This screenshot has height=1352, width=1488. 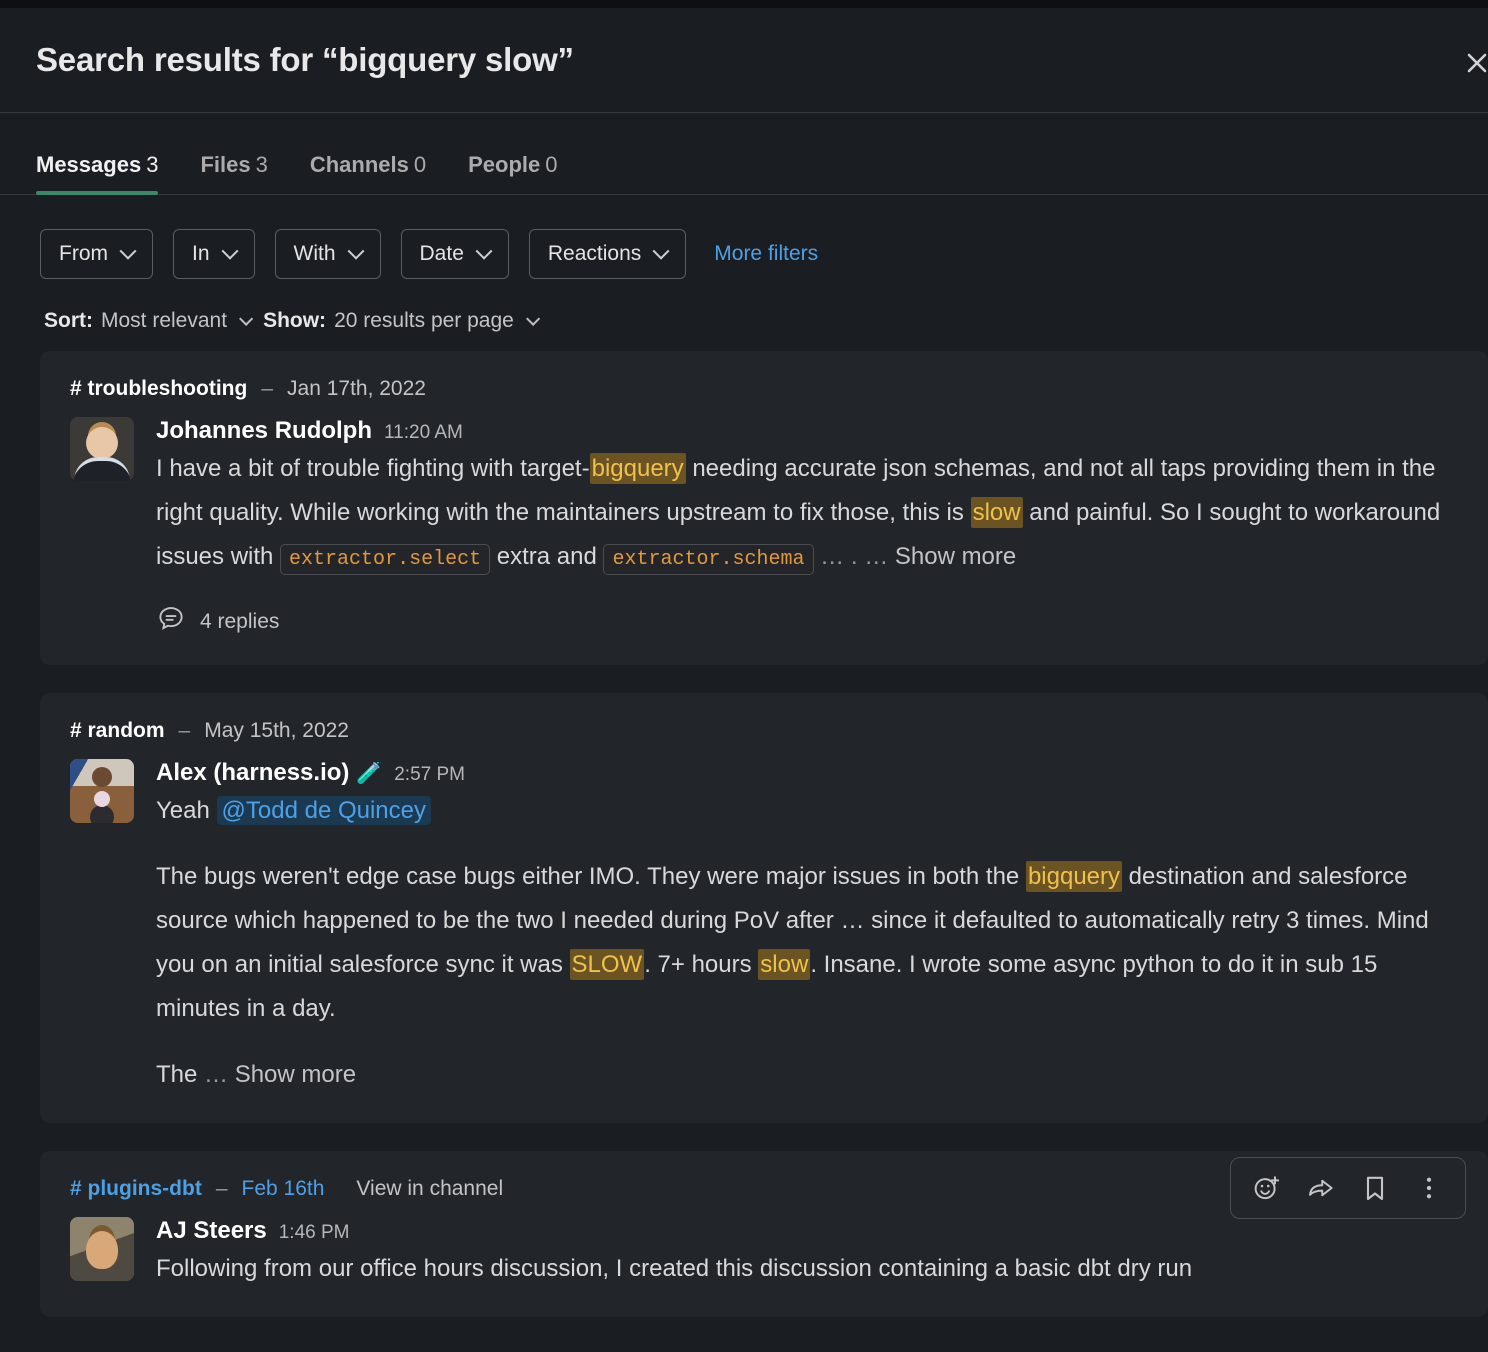 I want to click on filter-reactions-label: Reactions, so click(x=594, y=253).